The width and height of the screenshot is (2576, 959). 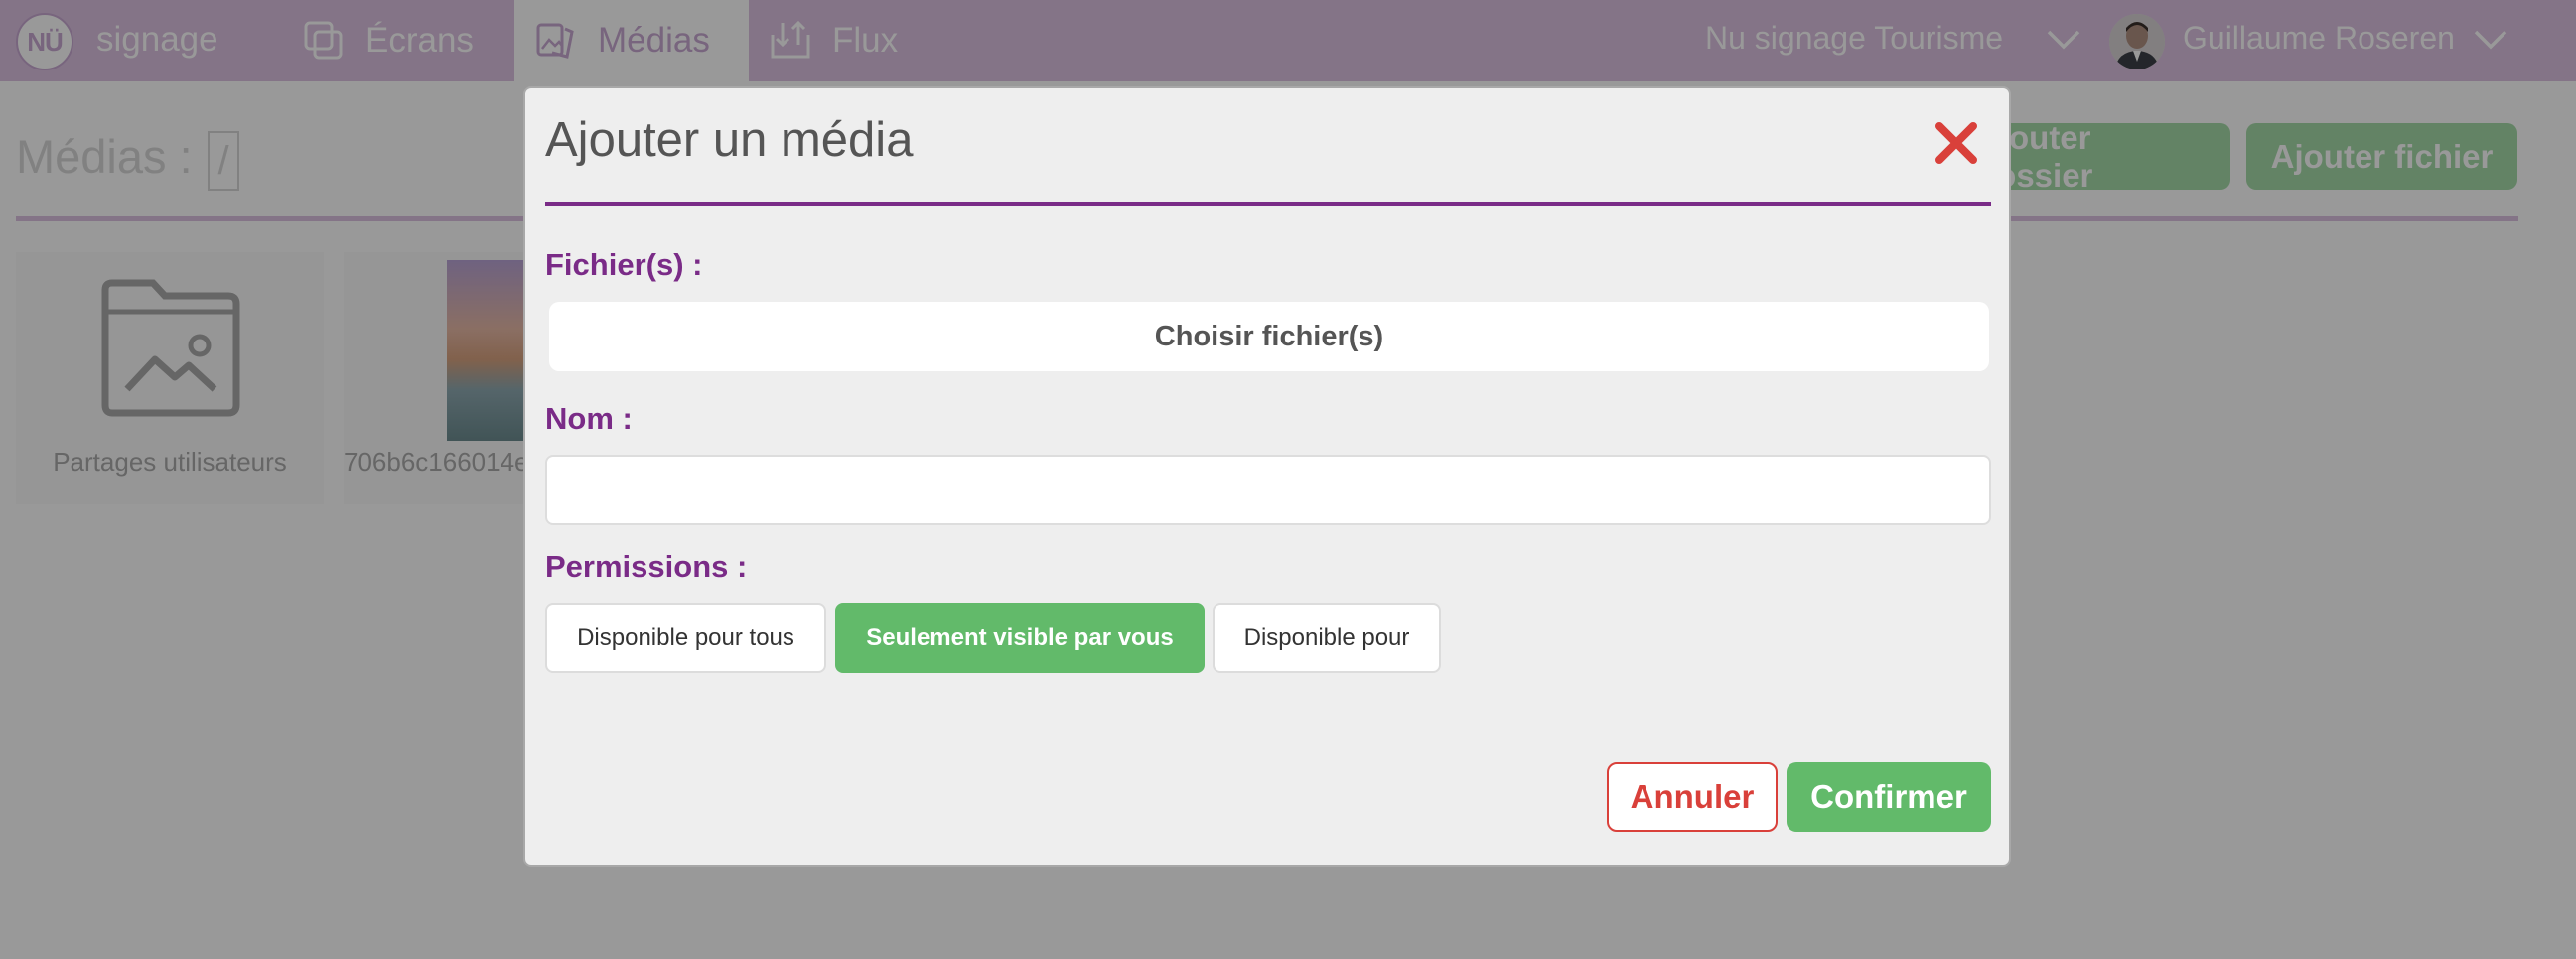 I want to click on name-label: Nom :, so click(x=589, y=419).